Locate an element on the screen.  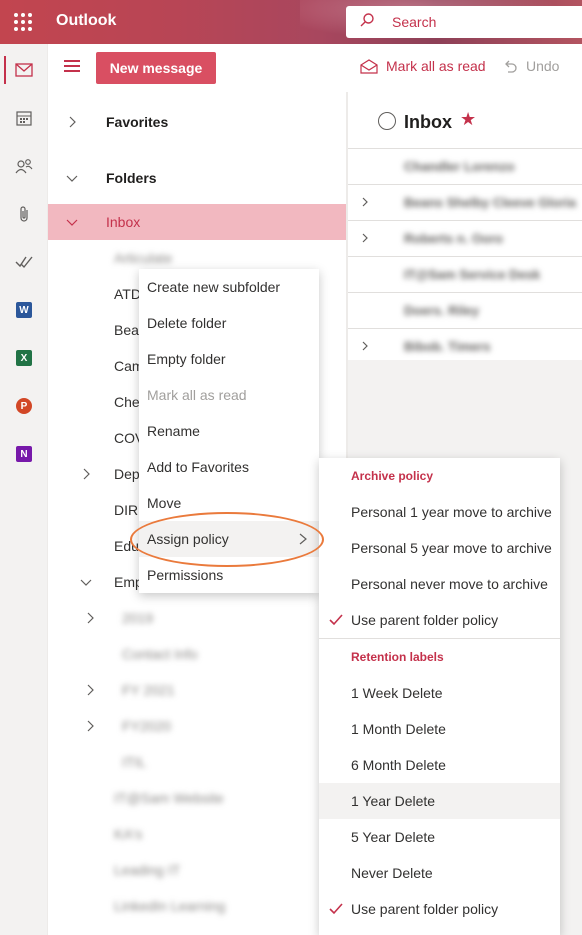
archive-option-selected: Use parent folder policy is located at coordinates (439, 620).